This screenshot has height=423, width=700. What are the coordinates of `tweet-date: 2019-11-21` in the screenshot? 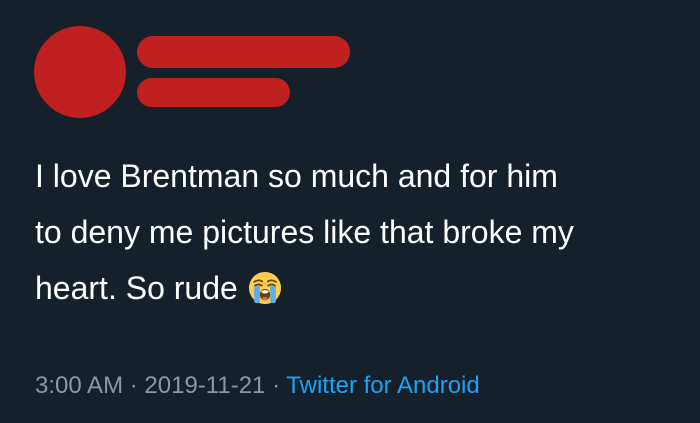 It's located at (204, 385).